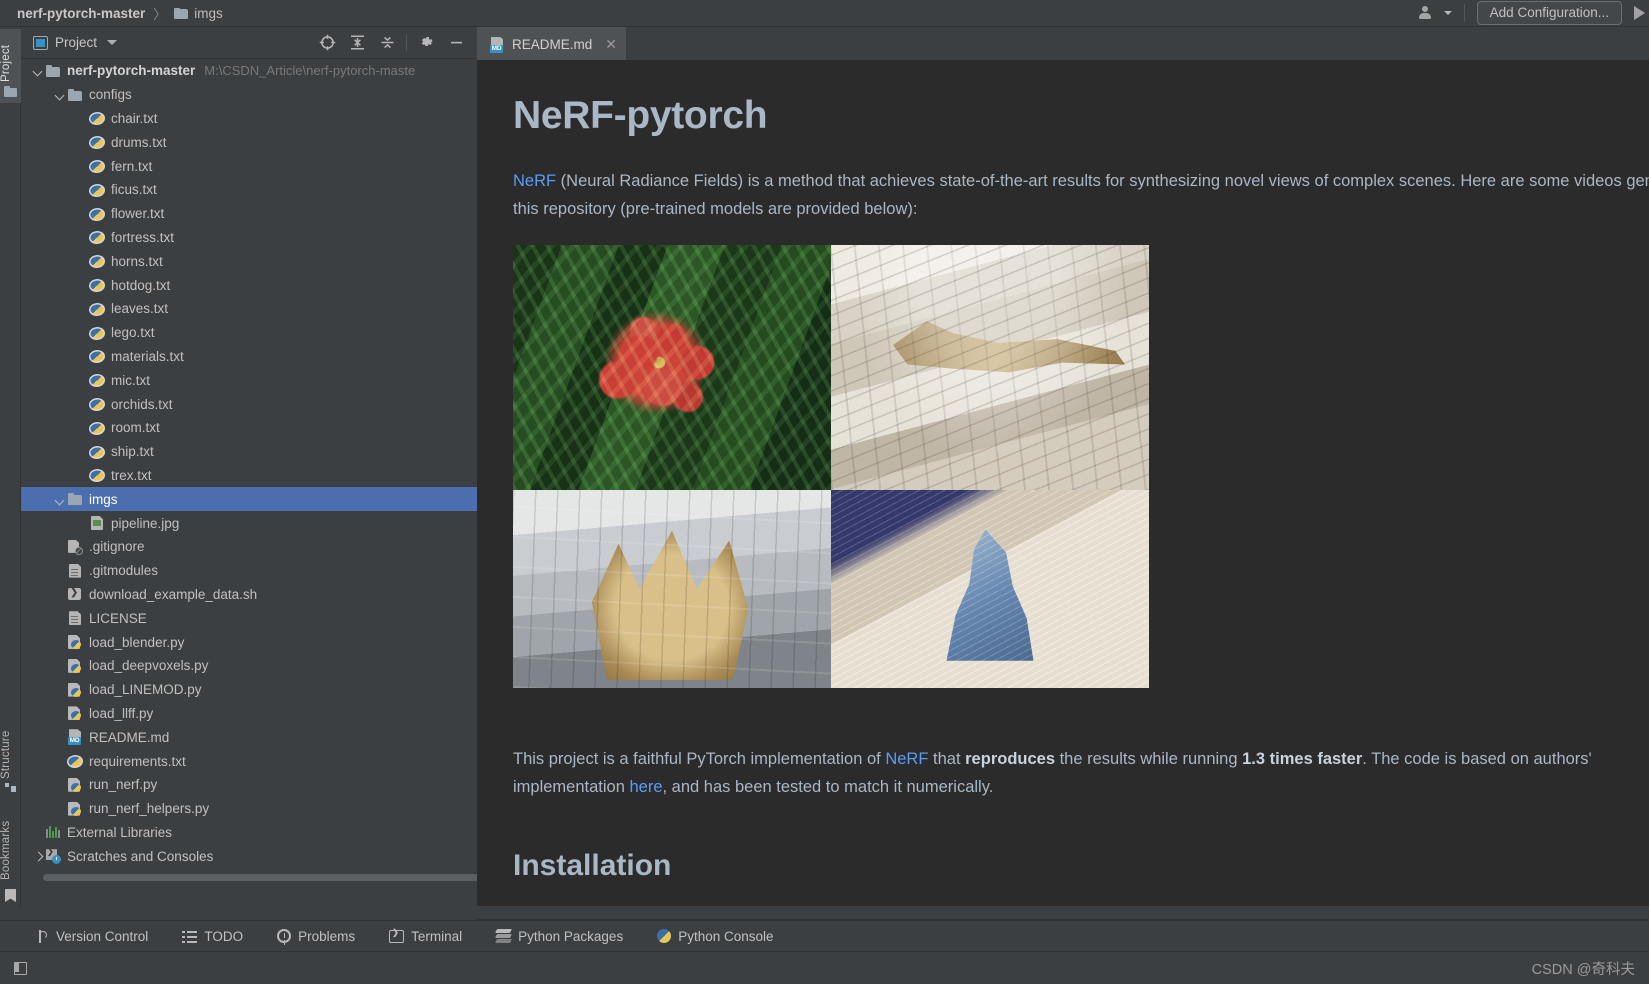  What do you see at coordinates (249, 785) in the screenshot?
I see `tree-row: run_nerf.py` at bounding box center [249, 785].